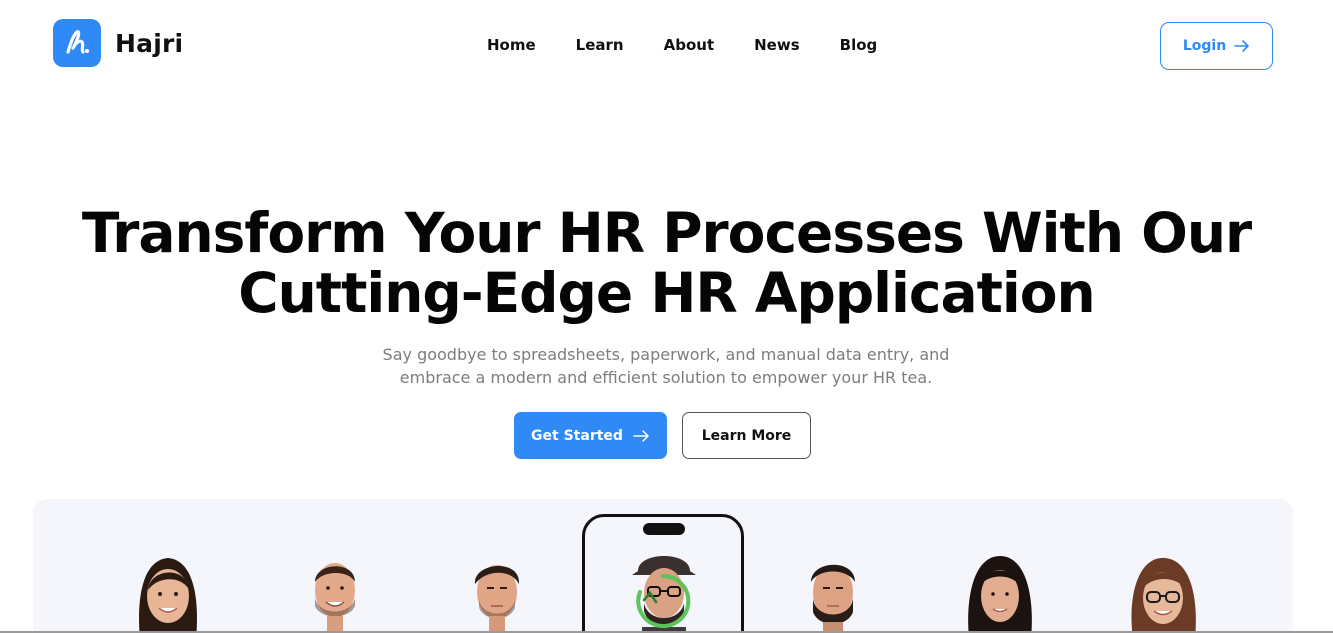 This screenshot has width=1333, height=633. I want to click on get-started-label: Get Started, so click(577, 435).